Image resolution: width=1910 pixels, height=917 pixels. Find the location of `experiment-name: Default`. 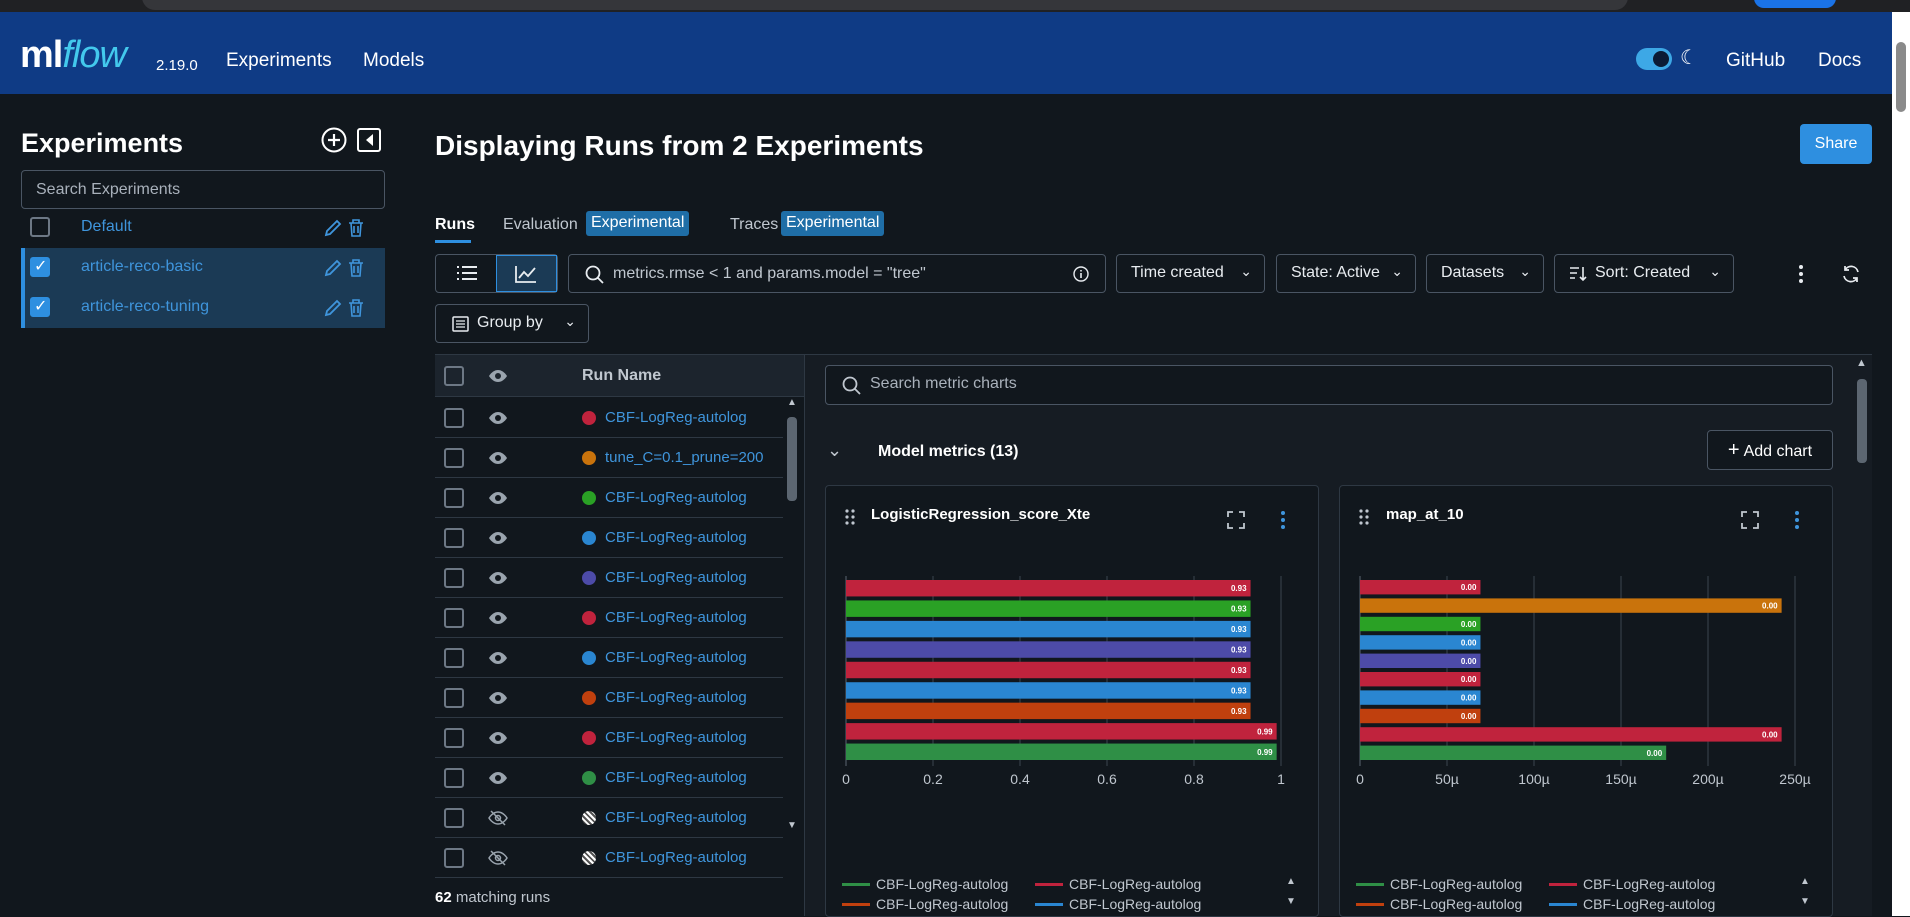

experiment-name: Default is located at coordinates (106, 227).